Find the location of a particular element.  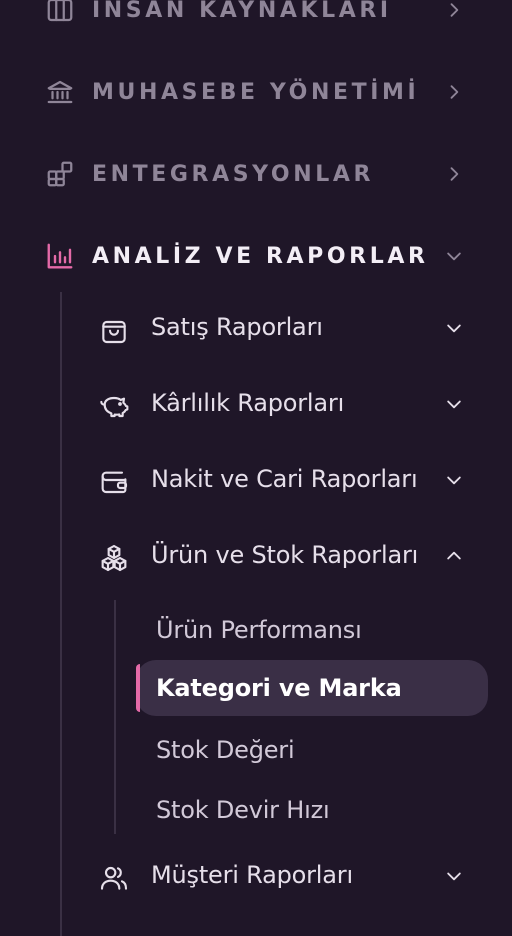

nav-section-integrations: ENTEGRASYONLAR is located at coordinates (256, 174).